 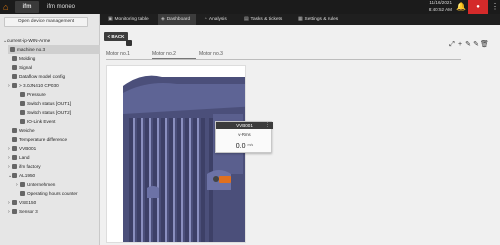 I want to click on tree-item-switch-out1: Switch status [OUT1], so click(x=45, y=103).